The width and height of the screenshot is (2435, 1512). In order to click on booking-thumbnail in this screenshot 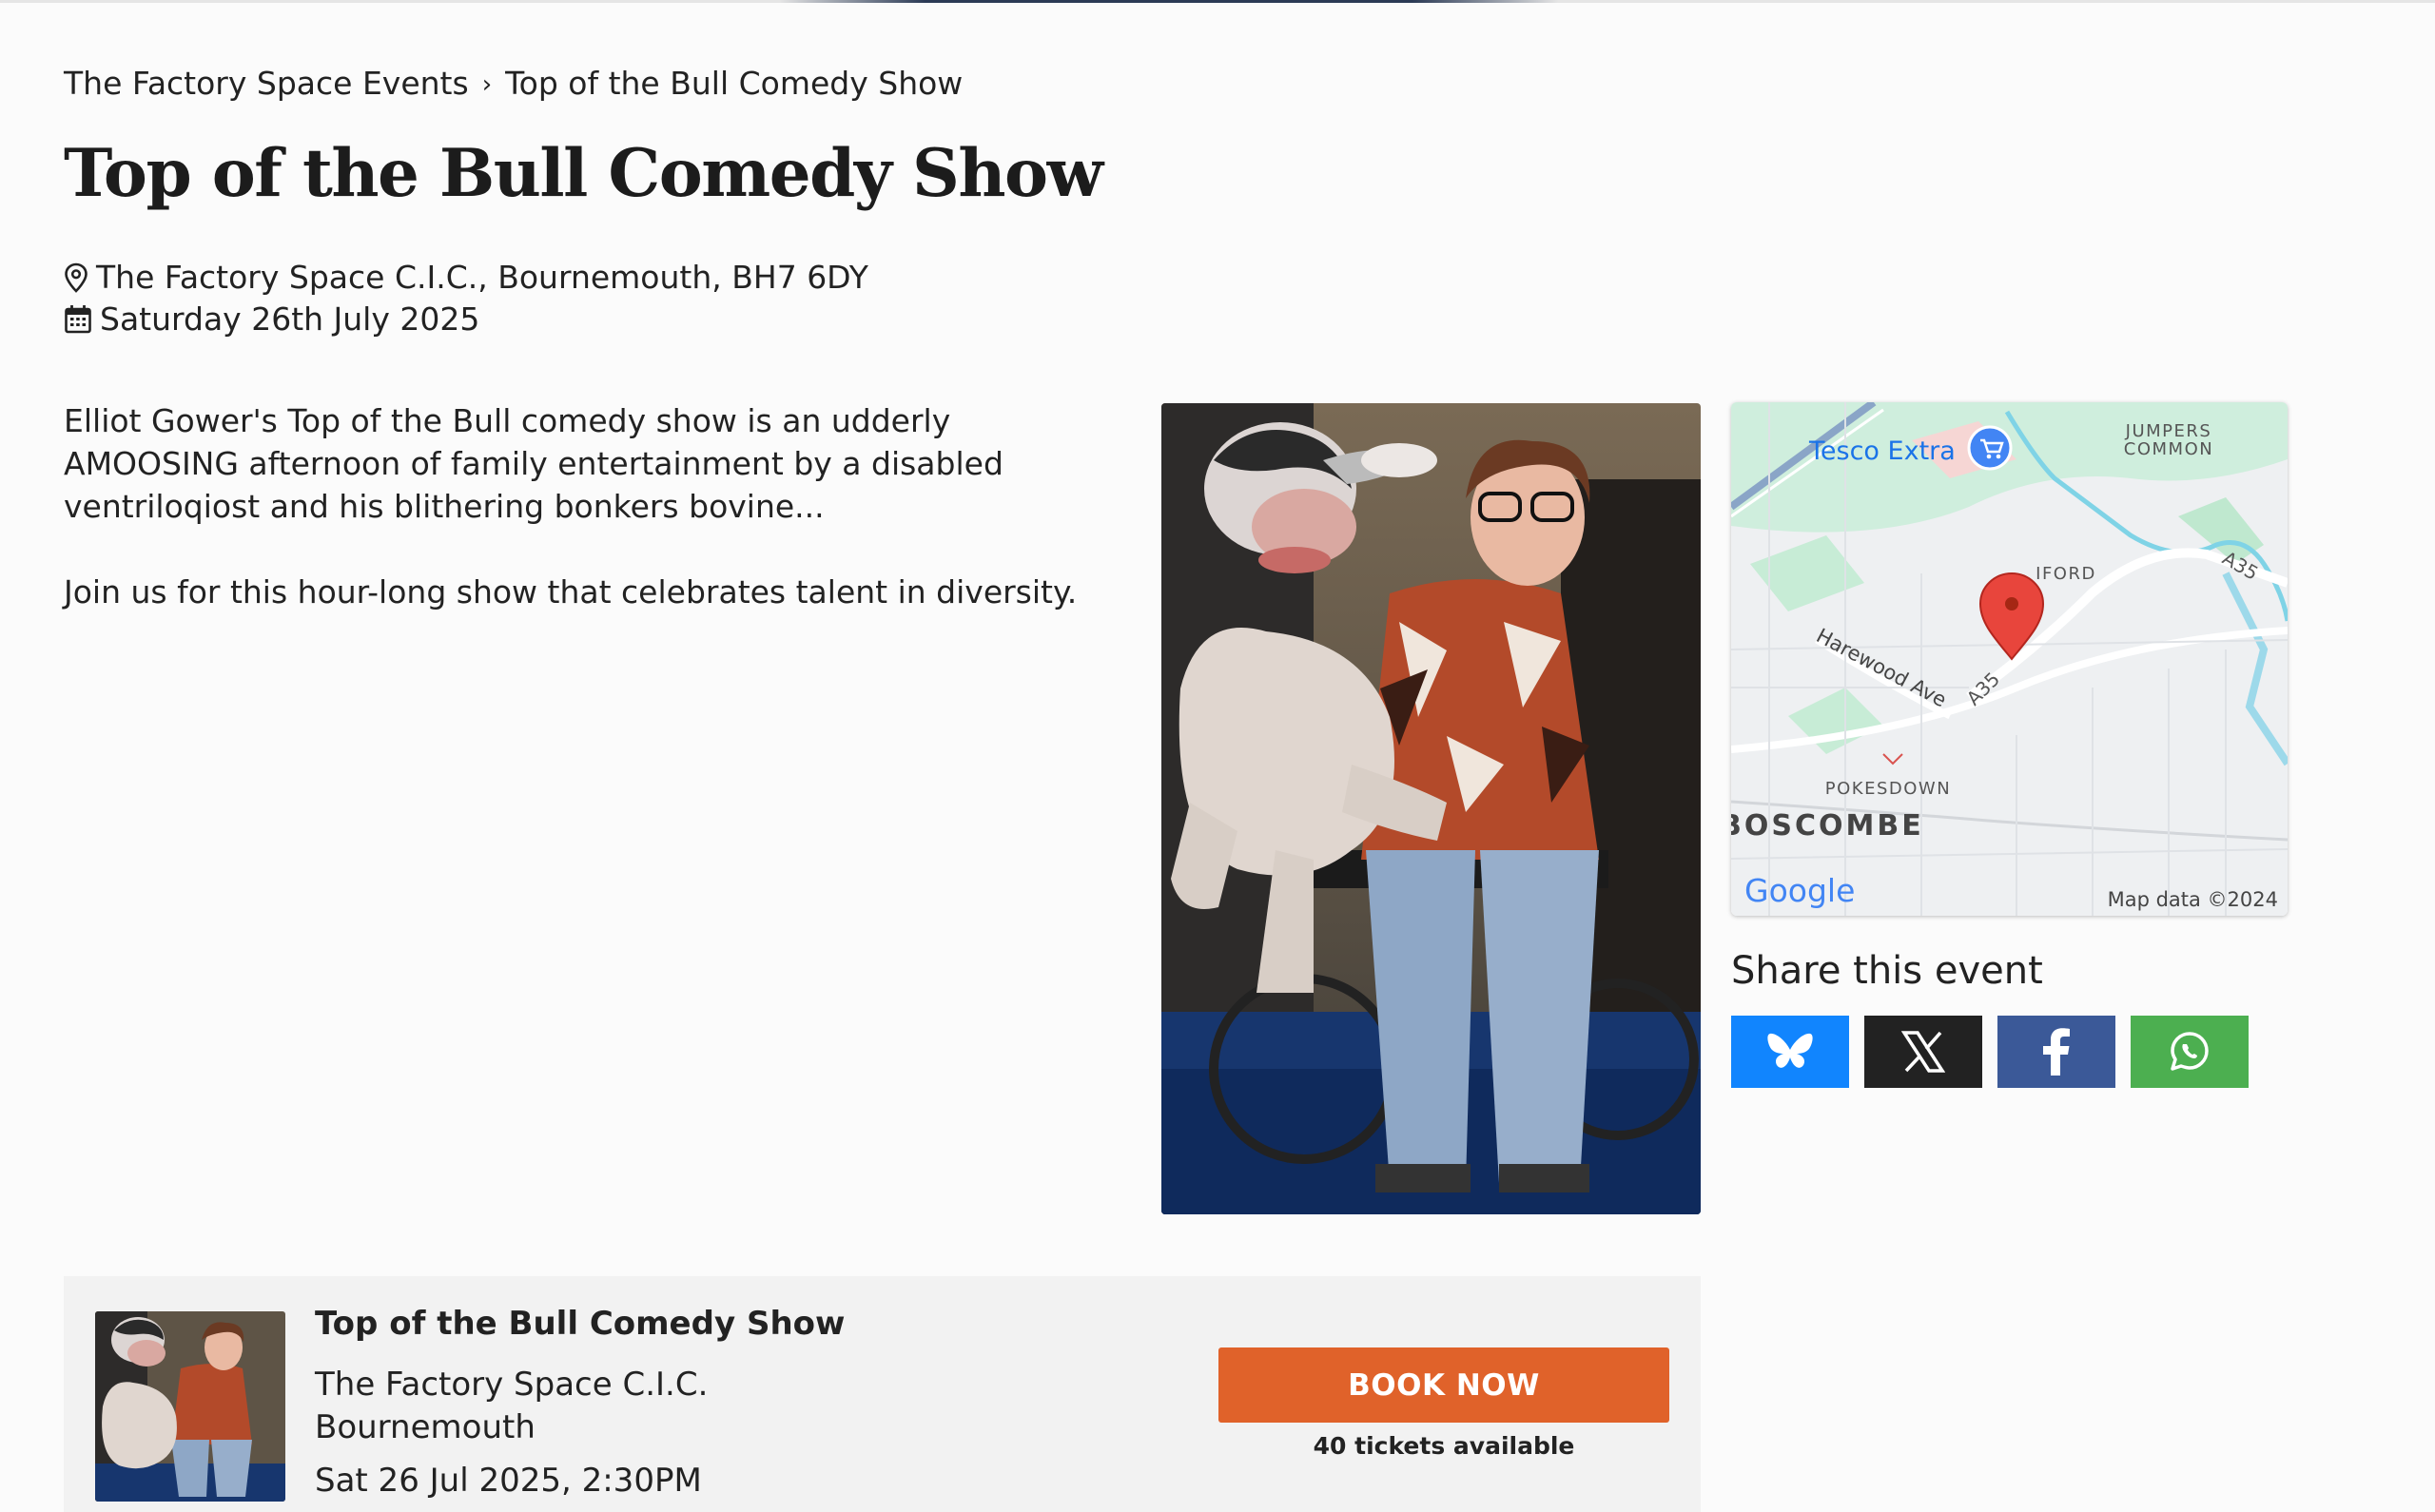, I will do `click(190, 1406)`.